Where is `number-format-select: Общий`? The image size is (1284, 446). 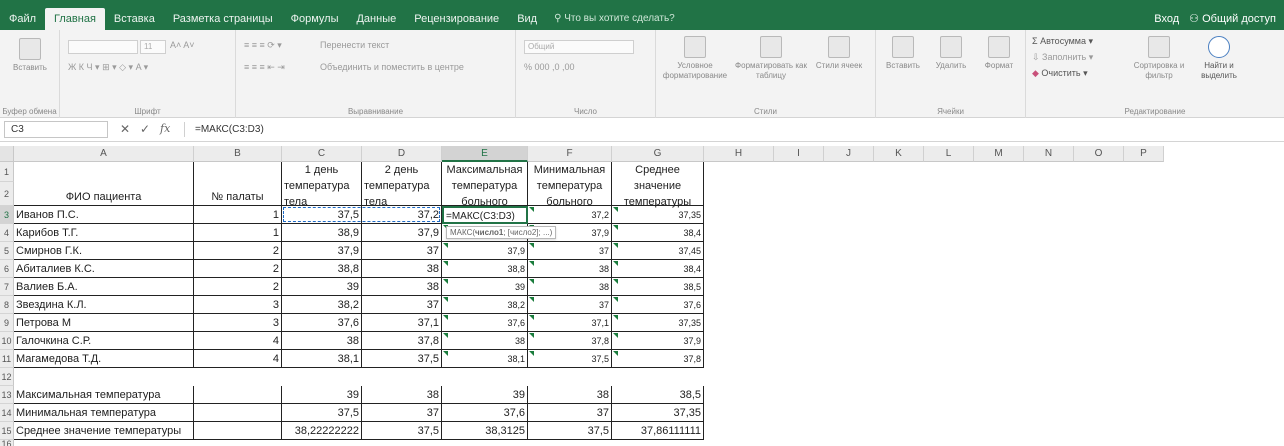 number-format-select: Общий is located at coordinates (579, 47).